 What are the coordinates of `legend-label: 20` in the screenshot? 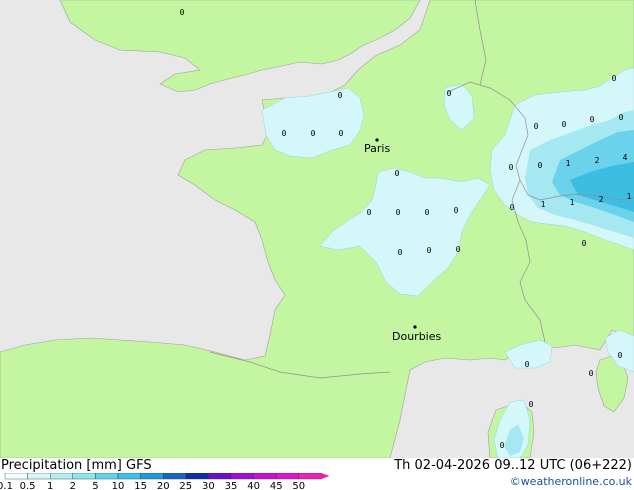 It's located at (163, 485).